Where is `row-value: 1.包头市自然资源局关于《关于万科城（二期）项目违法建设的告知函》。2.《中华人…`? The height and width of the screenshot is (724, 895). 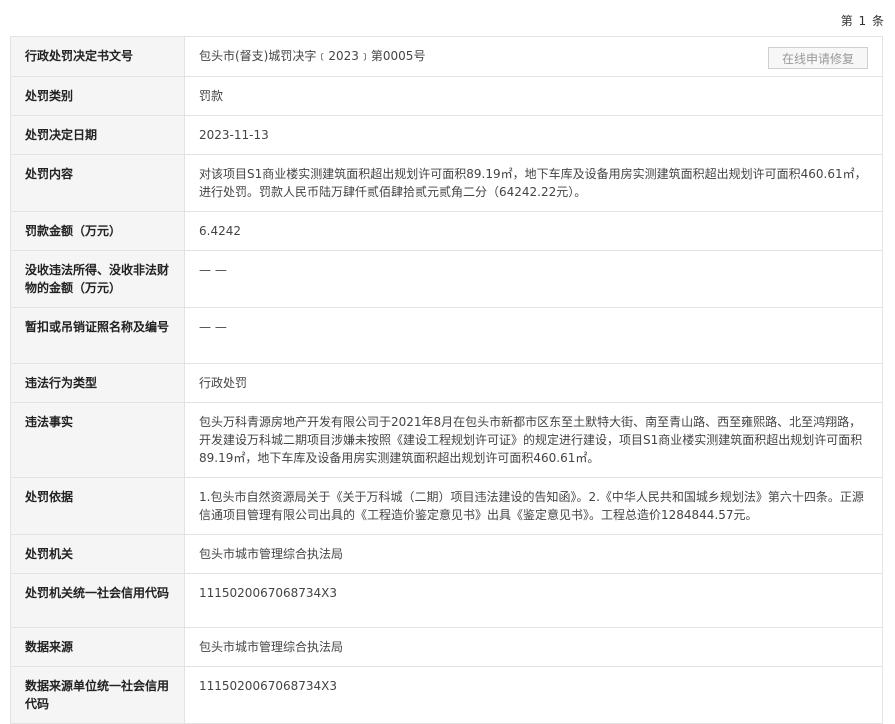 row-value: 1.包头市自然资源局关于《关于万科城（二期）项目违法建设的告知函》。2.《中华人… is located at coordinates (533, 506).